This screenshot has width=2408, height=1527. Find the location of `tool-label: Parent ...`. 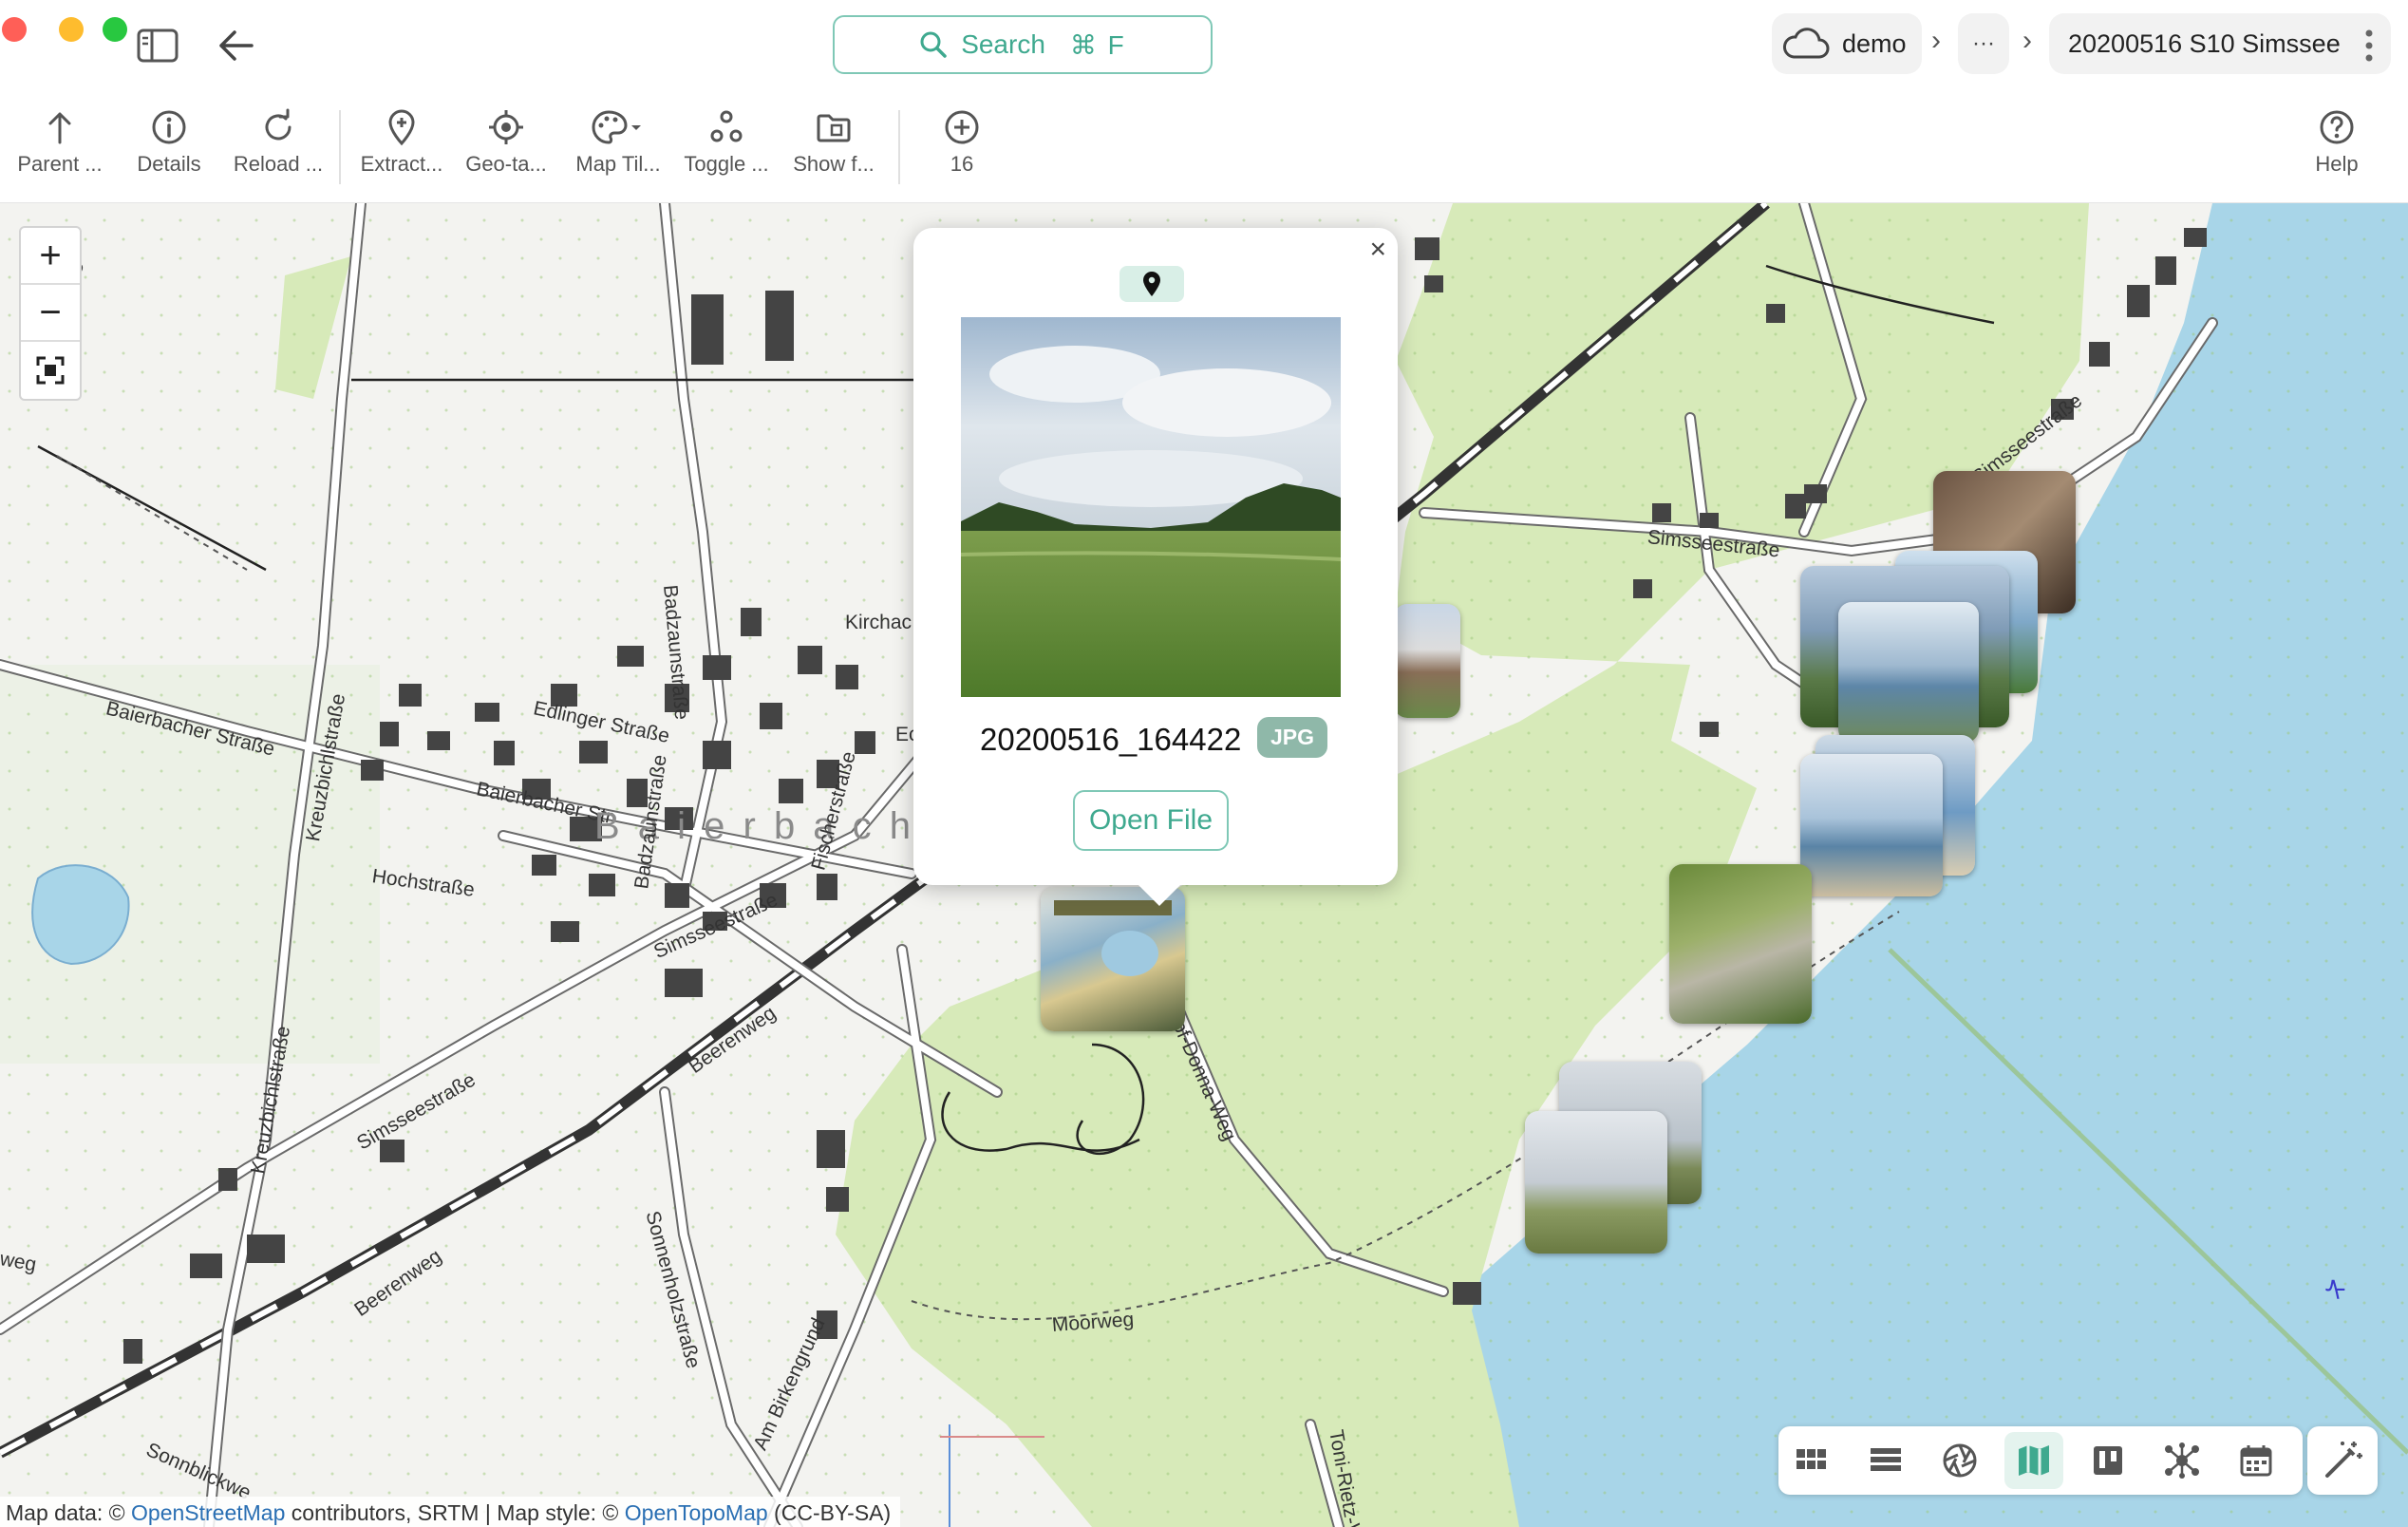

tool-label: Parent ... is located at coordinates (60, 164).